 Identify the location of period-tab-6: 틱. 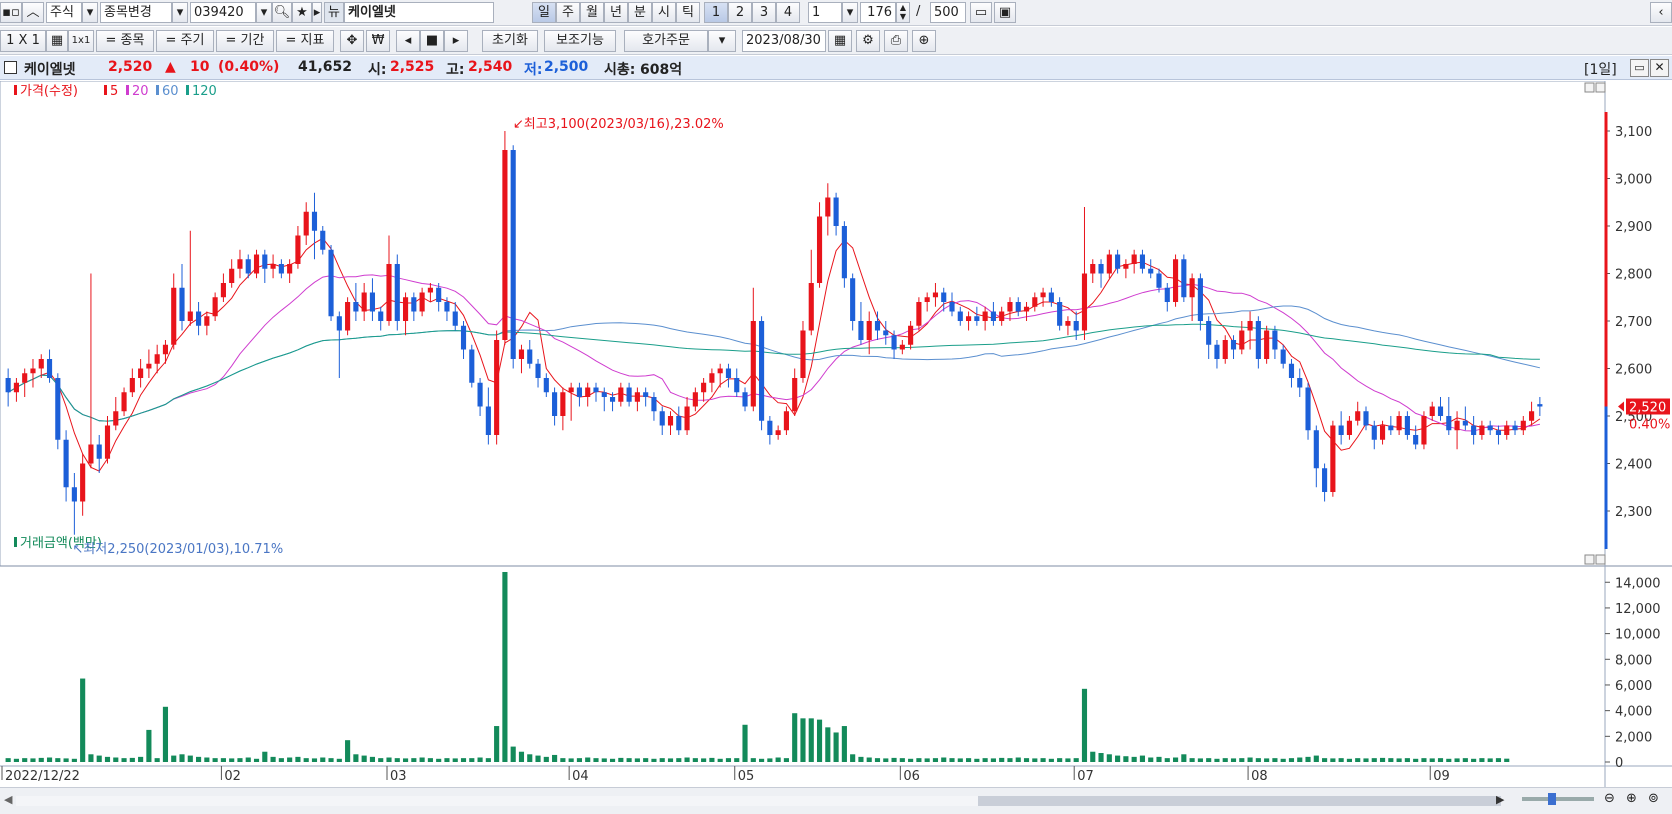
(688, 12).